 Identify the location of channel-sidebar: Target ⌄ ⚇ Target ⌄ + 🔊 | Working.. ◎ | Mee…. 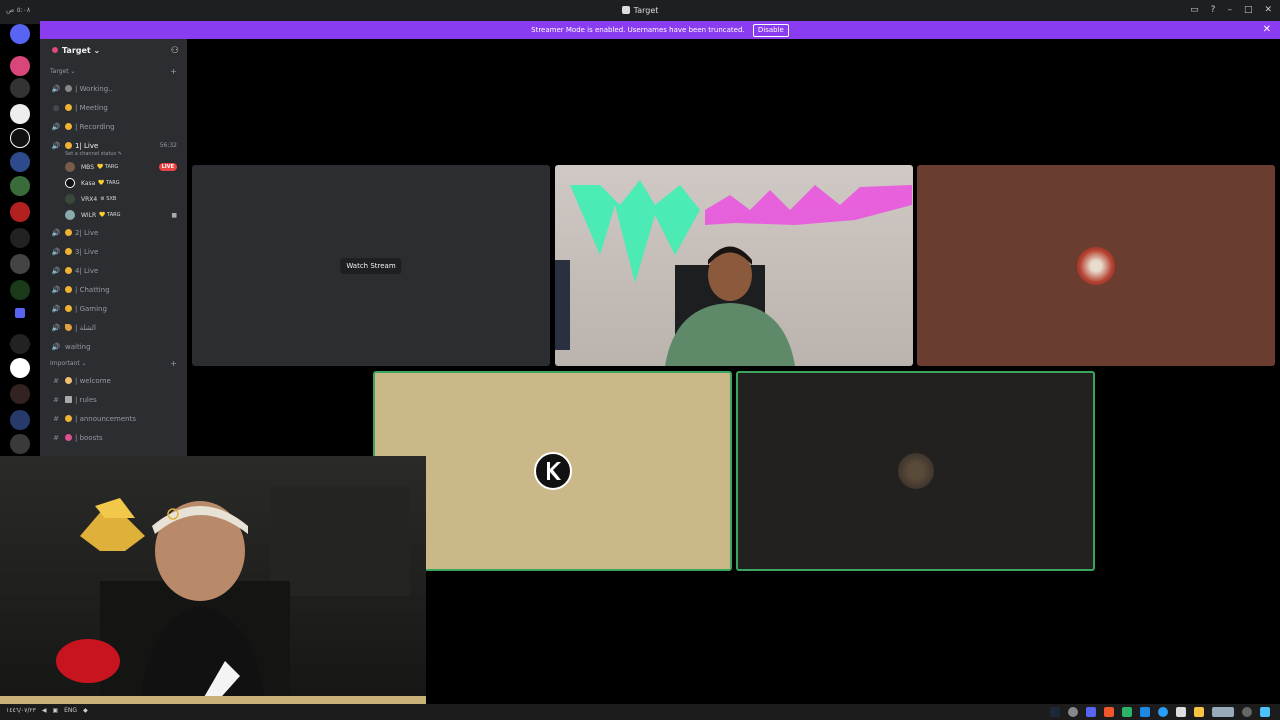
(113, 247).